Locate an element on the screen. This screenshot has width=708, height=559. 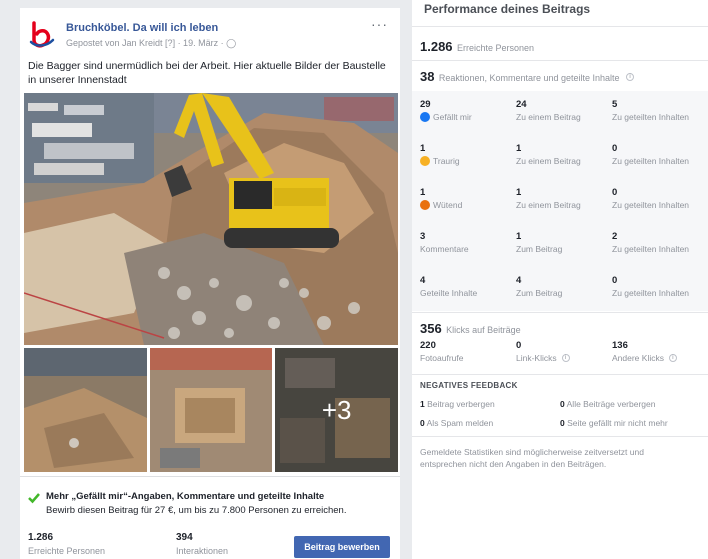
cell-label: Zu einem Beitrag is located at coordinates (548, 205).